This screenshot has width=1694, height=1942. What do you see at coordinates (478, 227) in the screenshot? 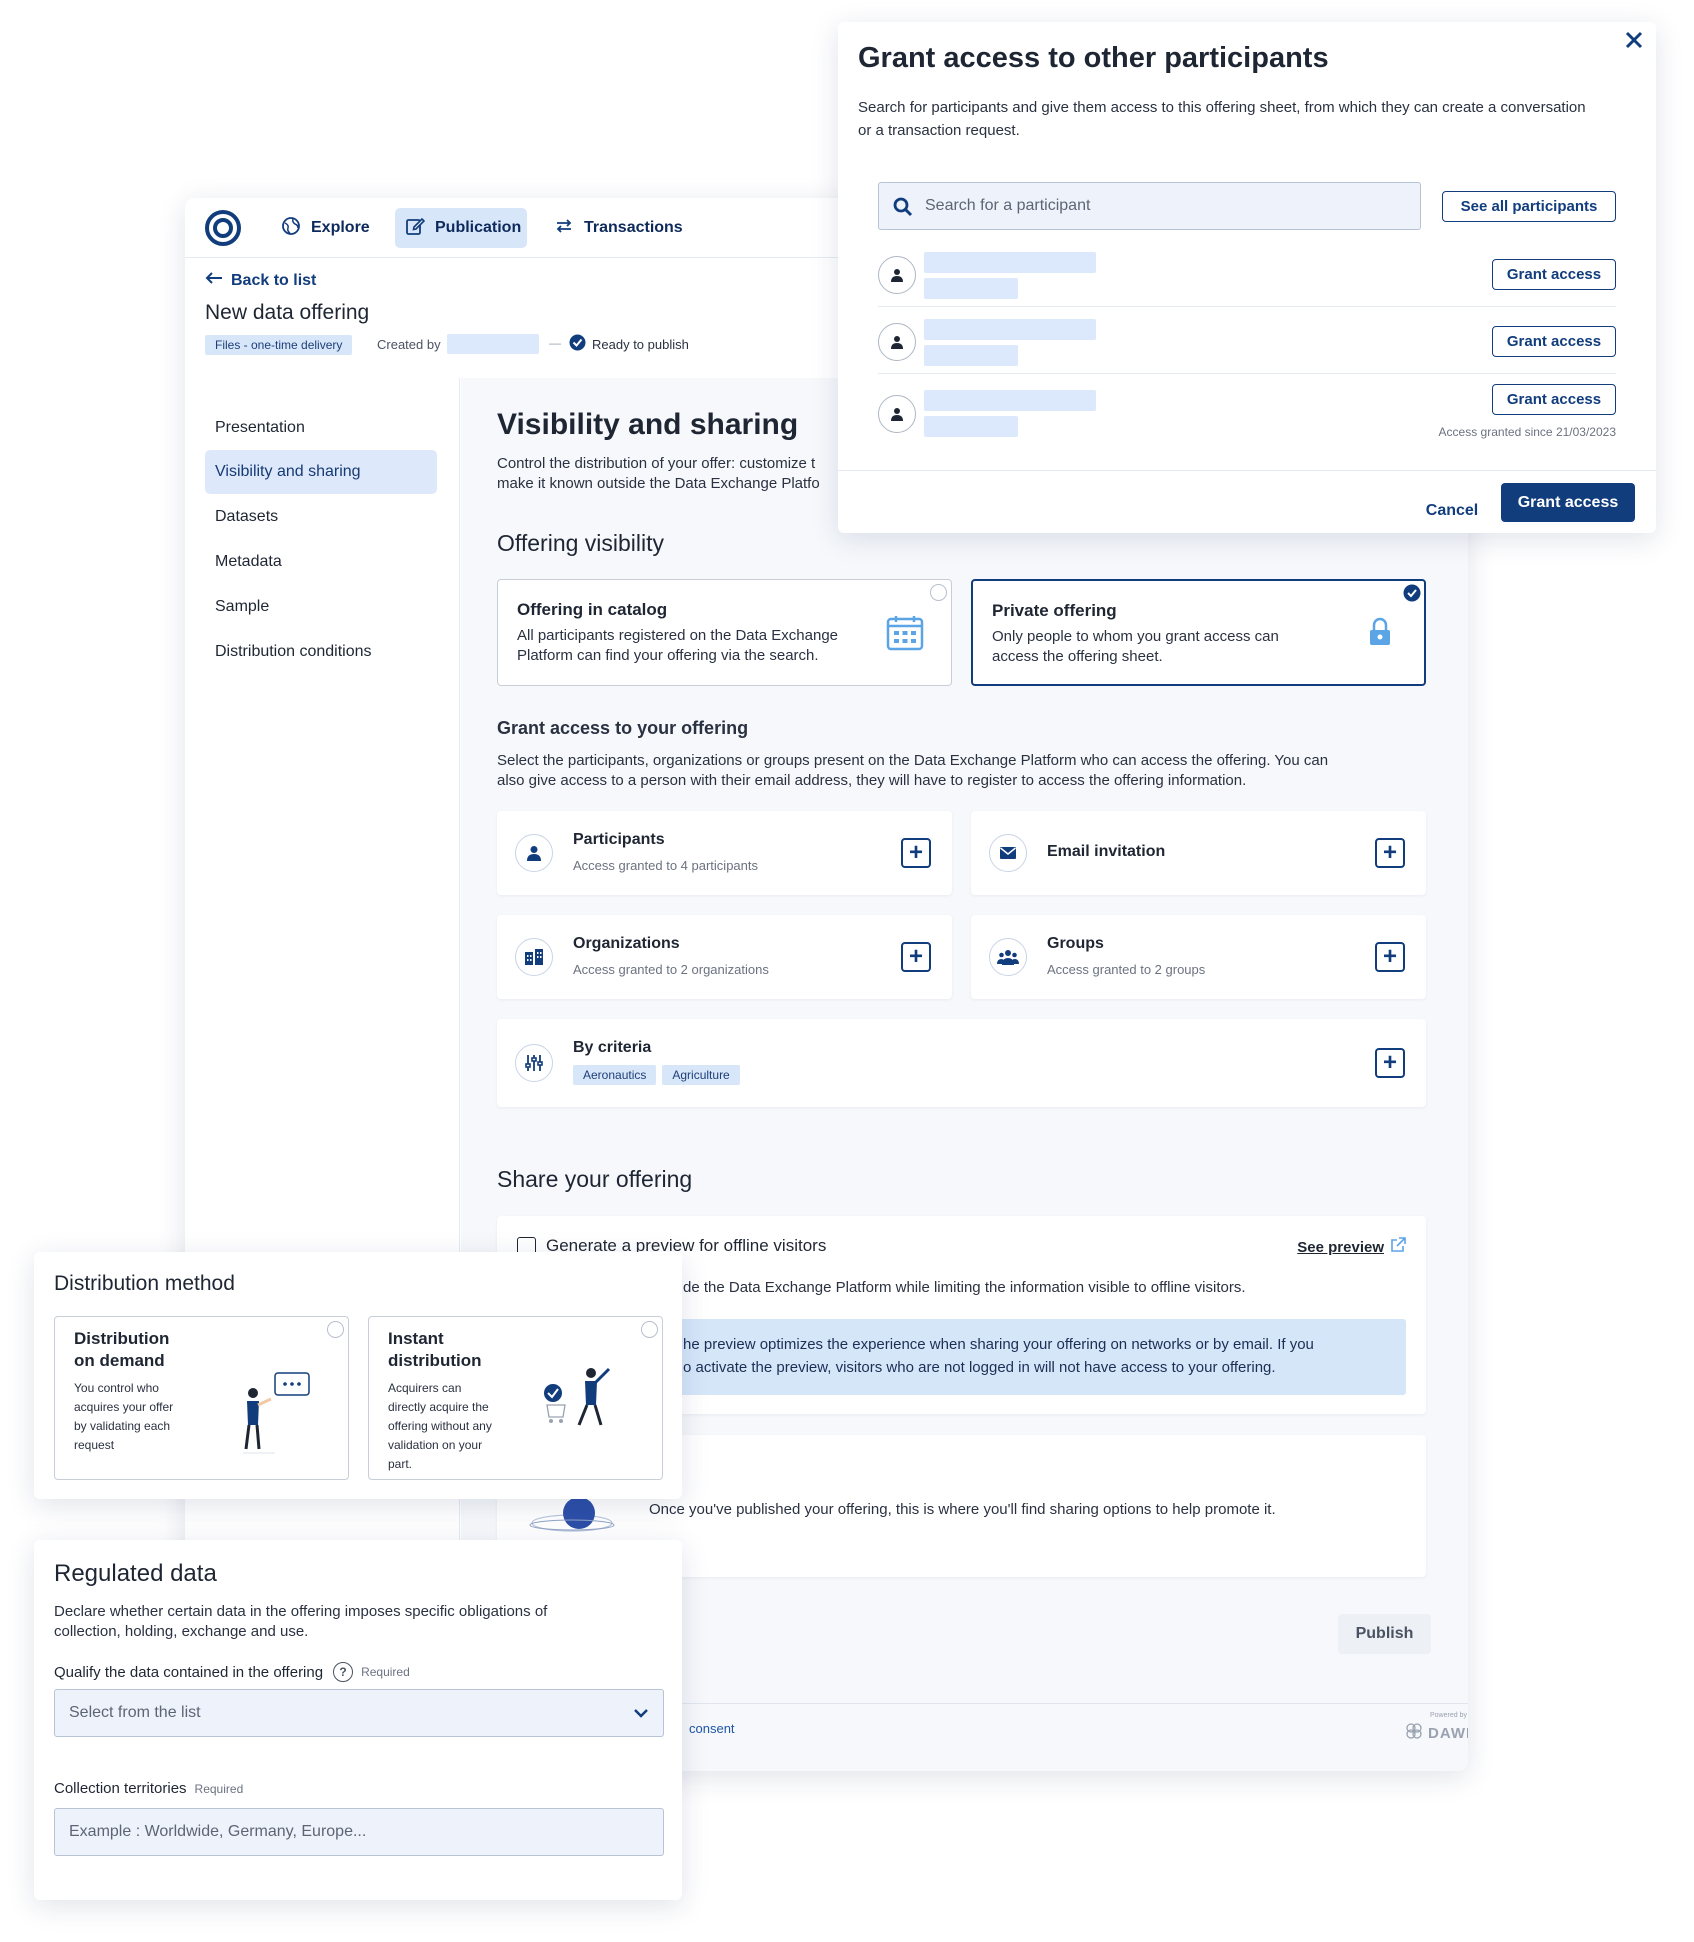
I see `nav-publication-label: Publication` at bounding box center [478, 227].